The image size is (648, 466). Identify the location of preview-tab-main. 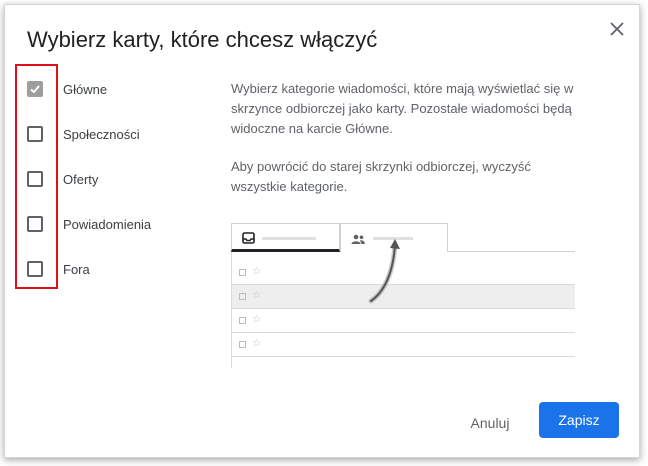
(285, 237).